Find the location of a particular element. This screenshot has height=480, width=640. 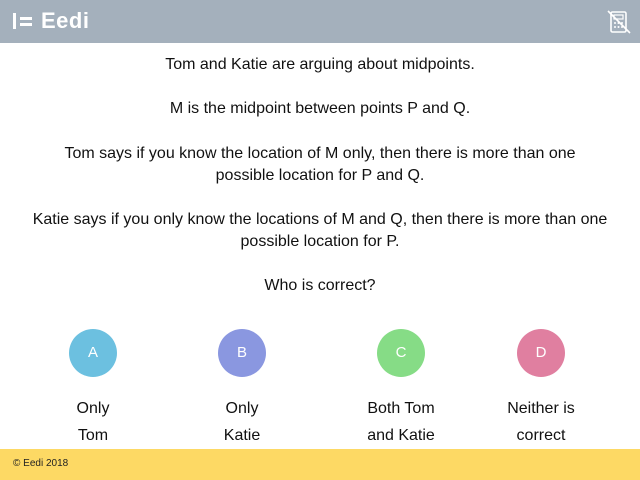

top-bar: Eedi is located at coordinates (320, 21).